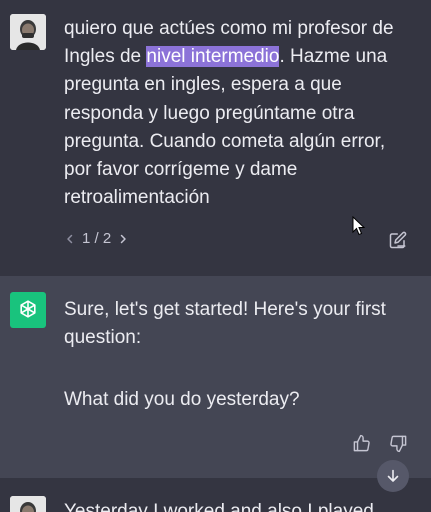 The image size is (431, 512). I want to click on openai-logo-icon, so click(28, 309).